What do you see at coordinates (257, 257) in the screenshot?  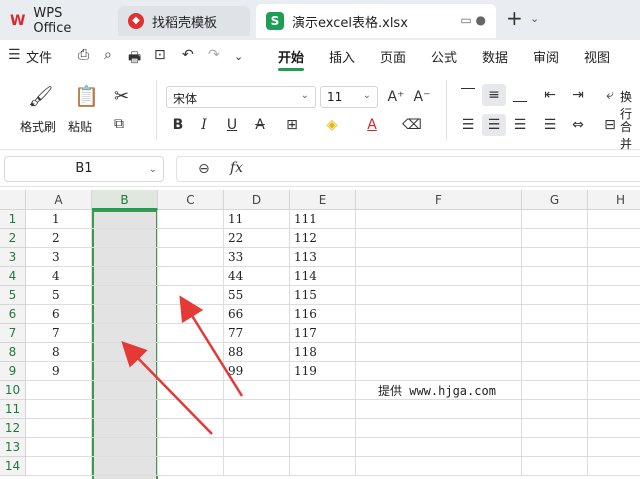 I see `cell-d3: 33` at bounding box center [257, 257].